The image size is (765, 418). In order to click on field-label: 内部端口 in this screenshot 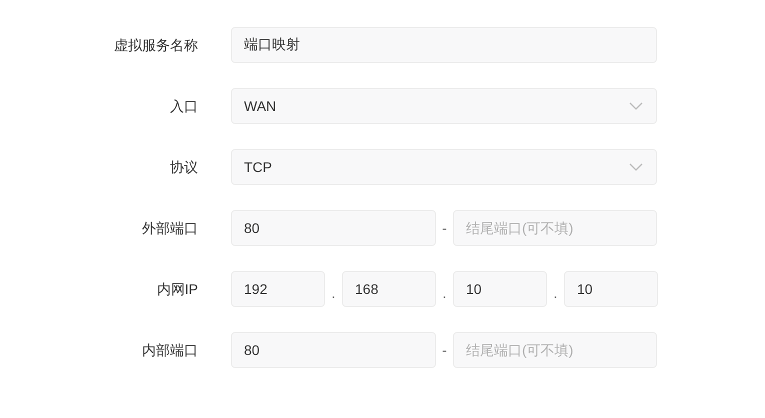, I will do `click(169, 350)`.